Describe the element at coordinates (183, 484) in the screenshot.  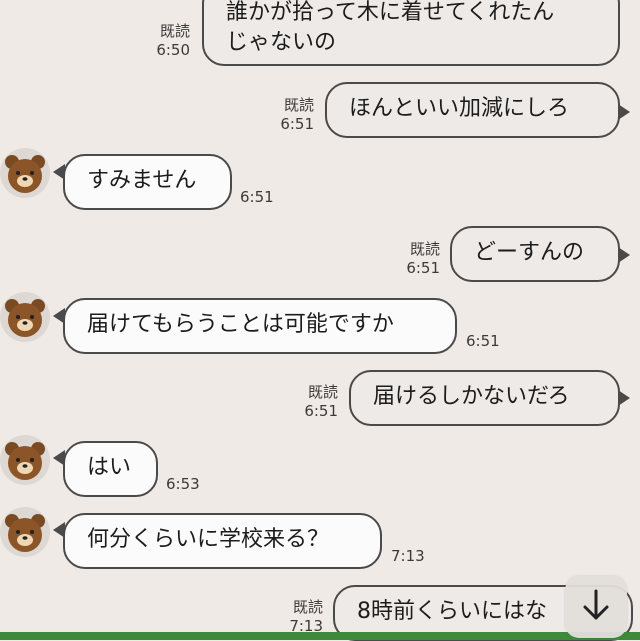
I see `message-time: 6:53` at that location.